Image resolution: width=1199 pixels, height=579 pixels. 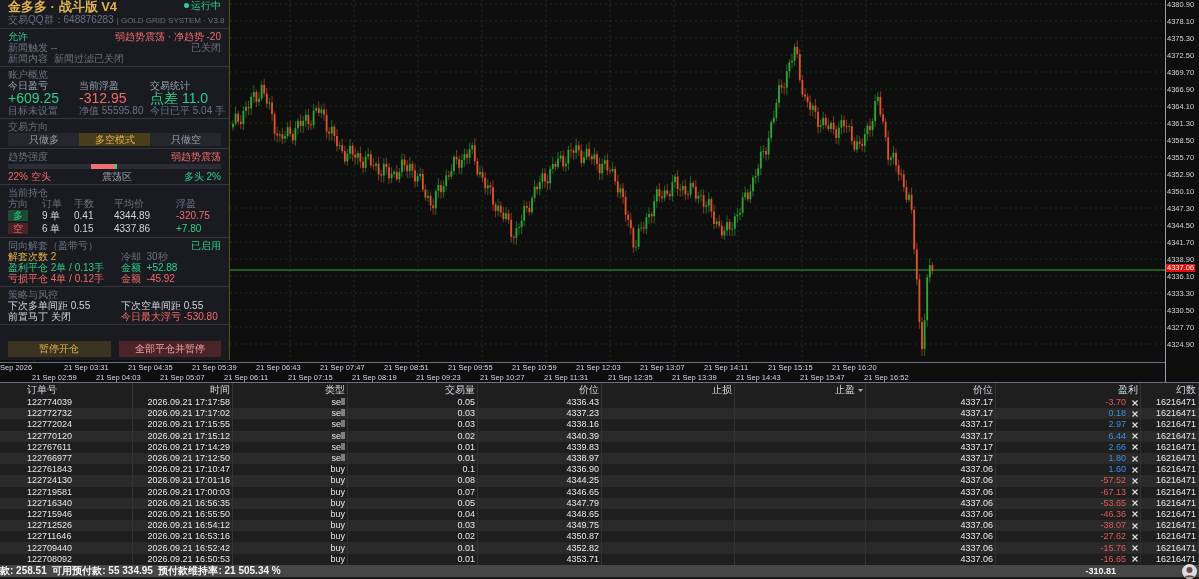 I want to click on section-title: 交易方向, so click(x=28, y=126).